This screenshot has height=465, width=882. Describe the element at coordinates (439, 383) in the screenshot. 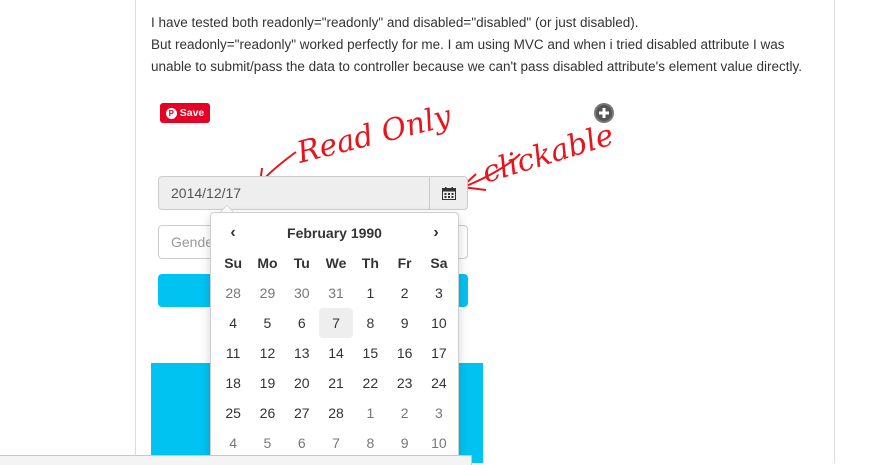

I see `day-cell: 24` at that location.